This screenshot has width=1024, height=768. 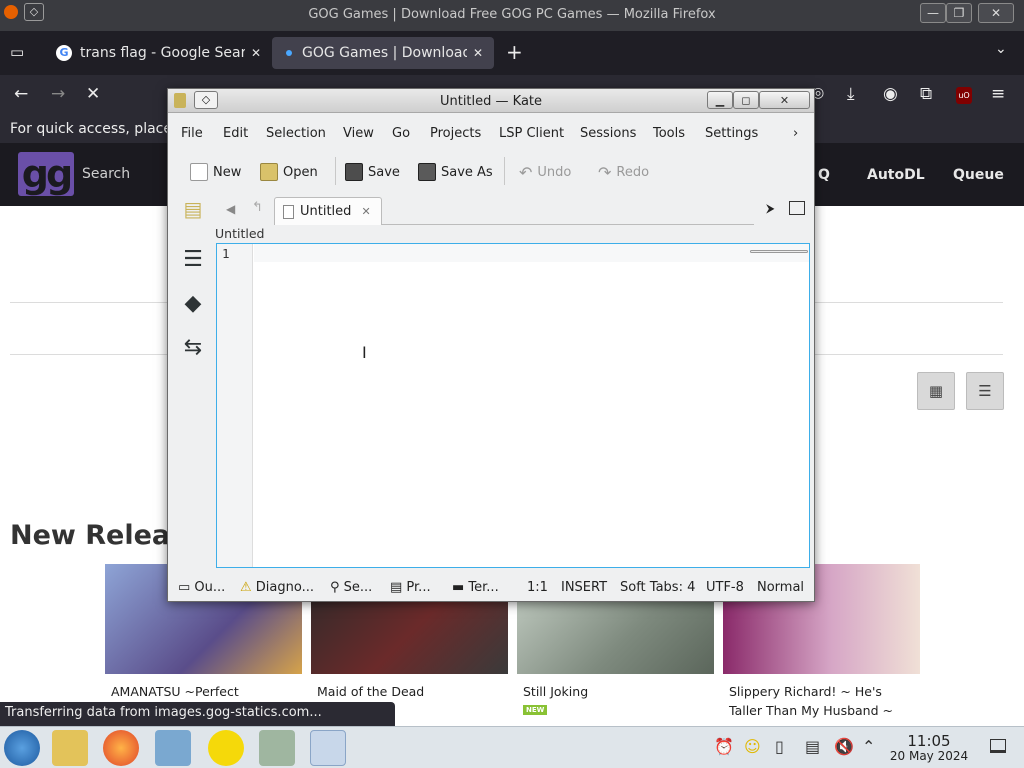 What do you see at coordinates (192, 133) in the screenshot?
I see `menu-file: File` at bounding box center [192, 133].